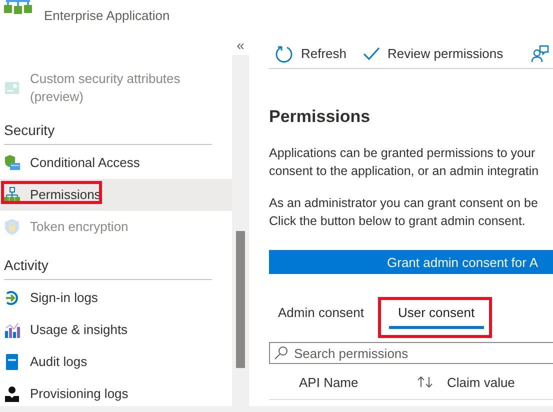 The width and height of the screenshot is (553, 412). What do you see at coordinates (240, 47) in the screenshot?
I see `collapse-button: «` at bounding box center [240, 47].